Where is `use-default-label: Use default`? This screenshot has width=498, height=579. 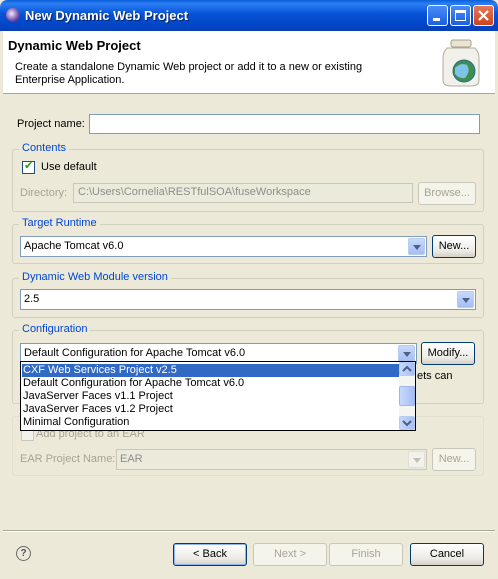
use-default-label: Use default is located at coordinates (69, 167).